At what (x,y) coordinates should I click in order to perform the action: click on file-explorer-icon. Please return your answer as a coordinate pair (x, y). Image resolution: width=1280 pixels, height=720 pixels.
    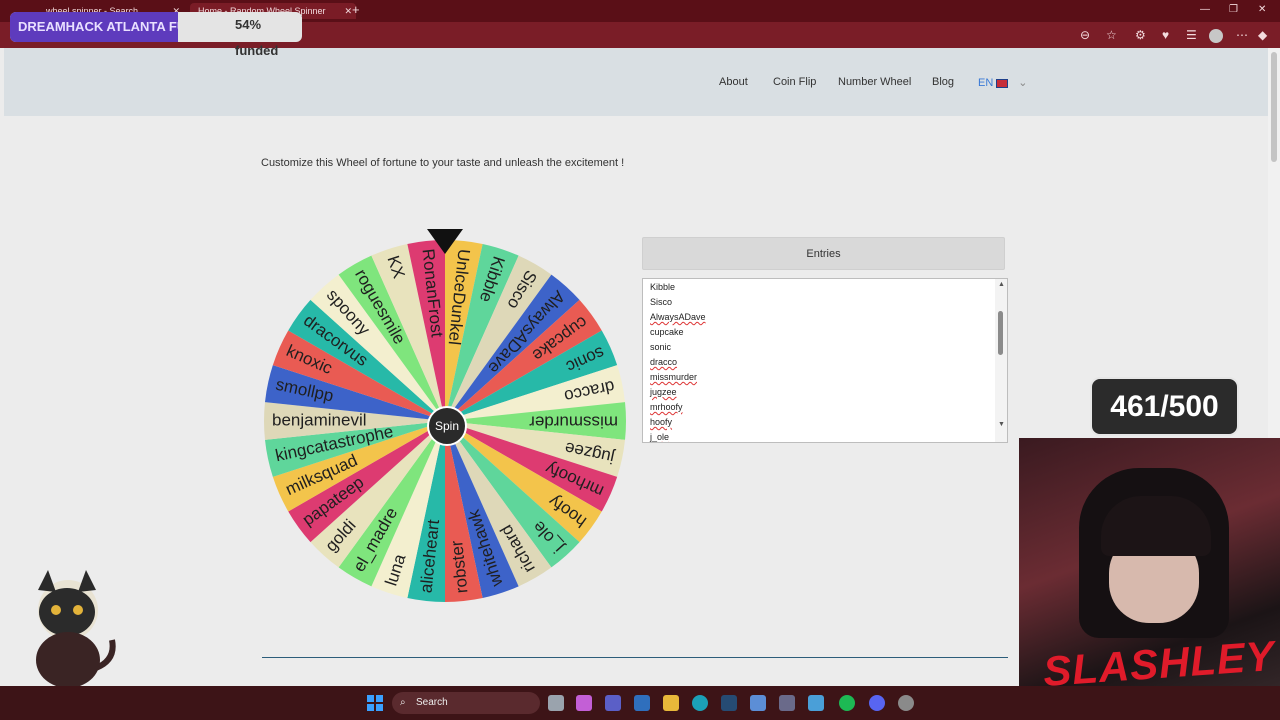
    Looking at the image, I should click on (671, 703).